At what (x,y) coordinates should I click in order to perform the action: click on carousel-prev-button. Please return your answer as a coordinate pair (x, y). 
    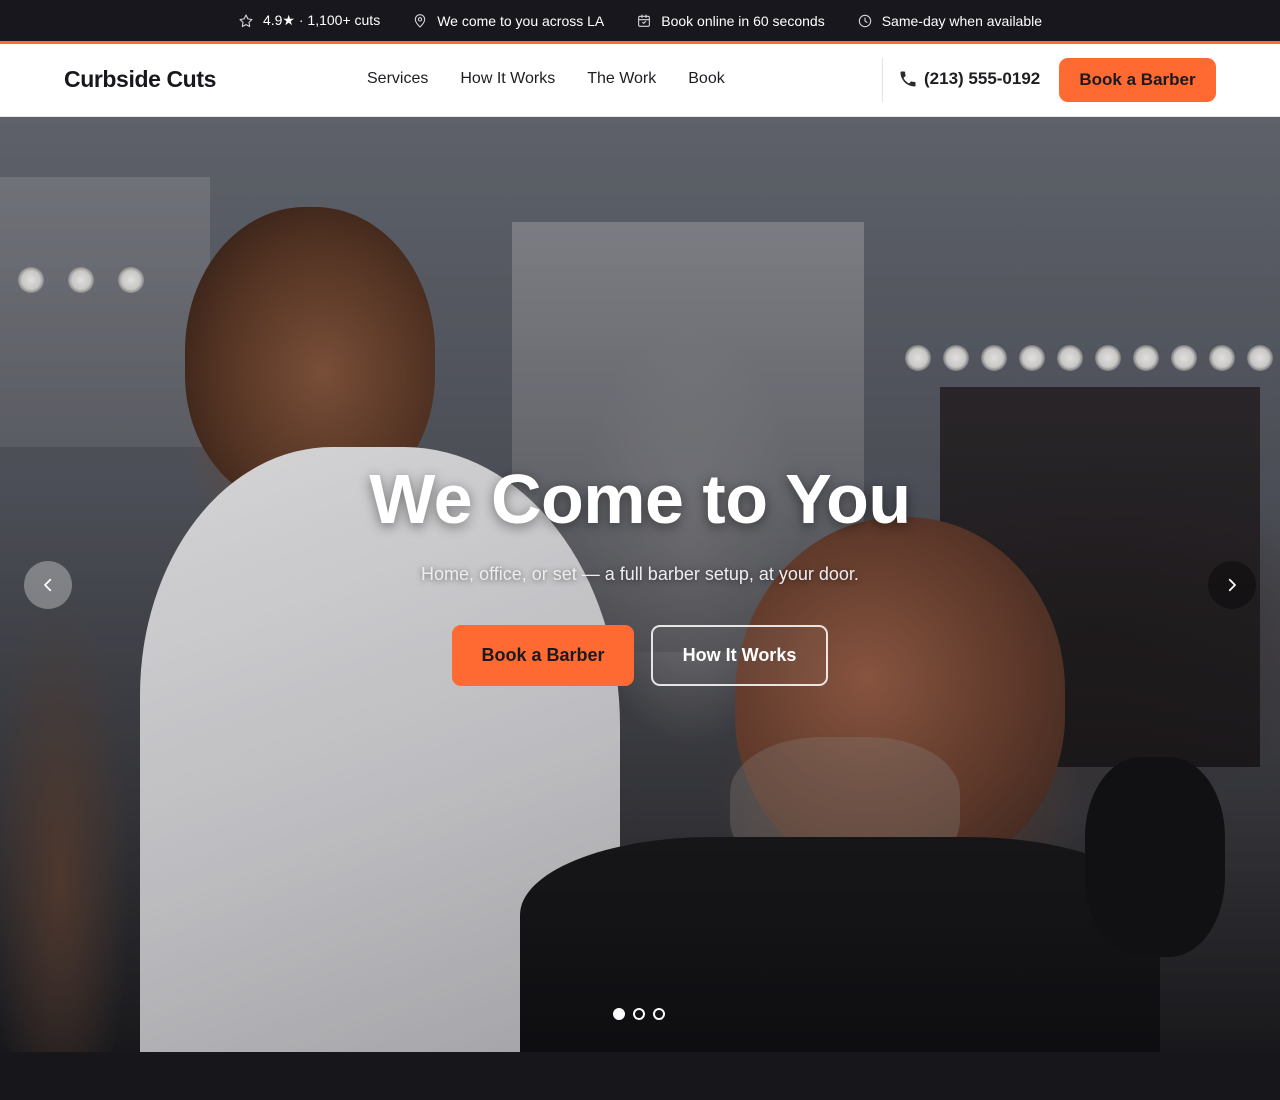
    Looking at the image, I should click on (48, 585).